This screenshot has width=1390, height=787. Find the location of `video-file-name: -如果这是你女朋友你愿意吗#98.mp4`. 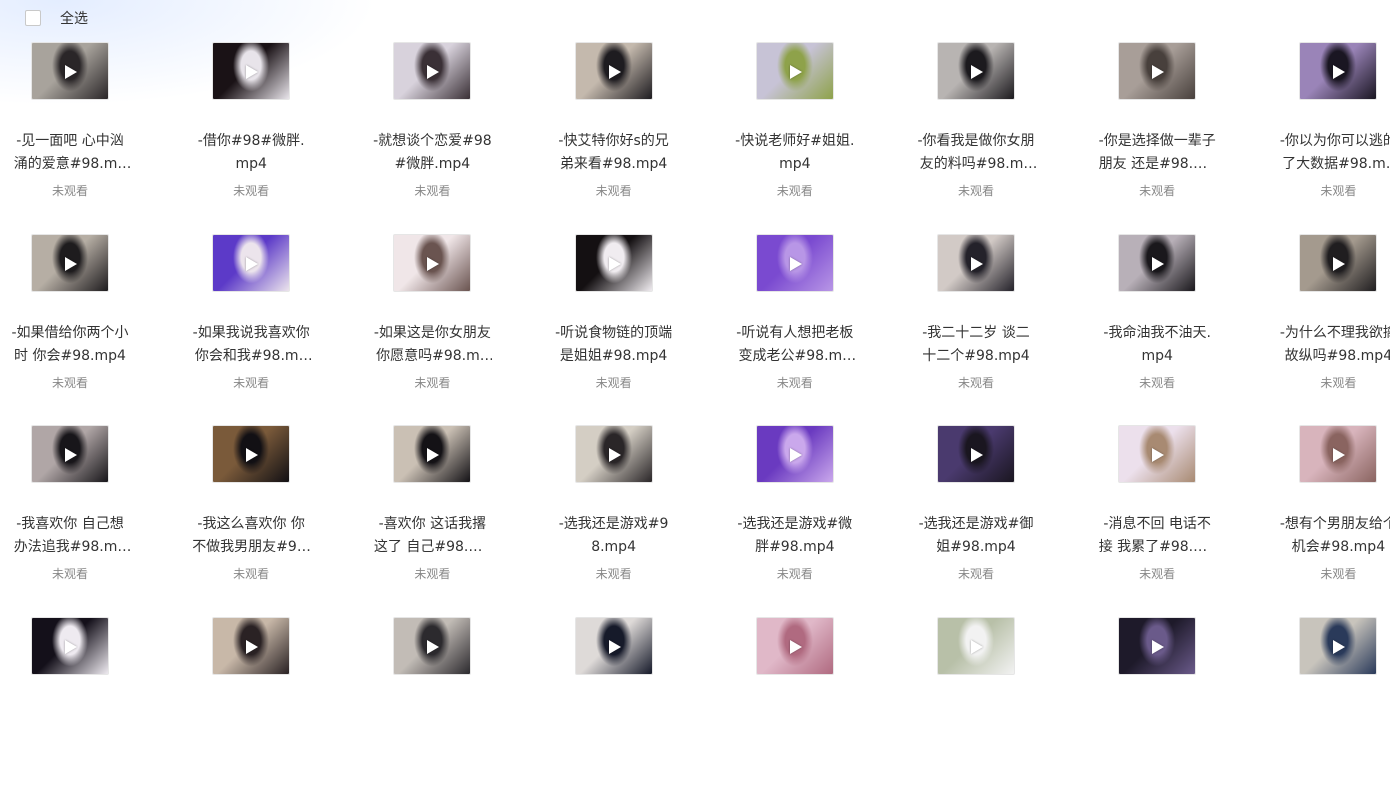

video-file-name: -如果这是你女朋友你愿意吗#98.mp4 is located at coordinates (432, 345).